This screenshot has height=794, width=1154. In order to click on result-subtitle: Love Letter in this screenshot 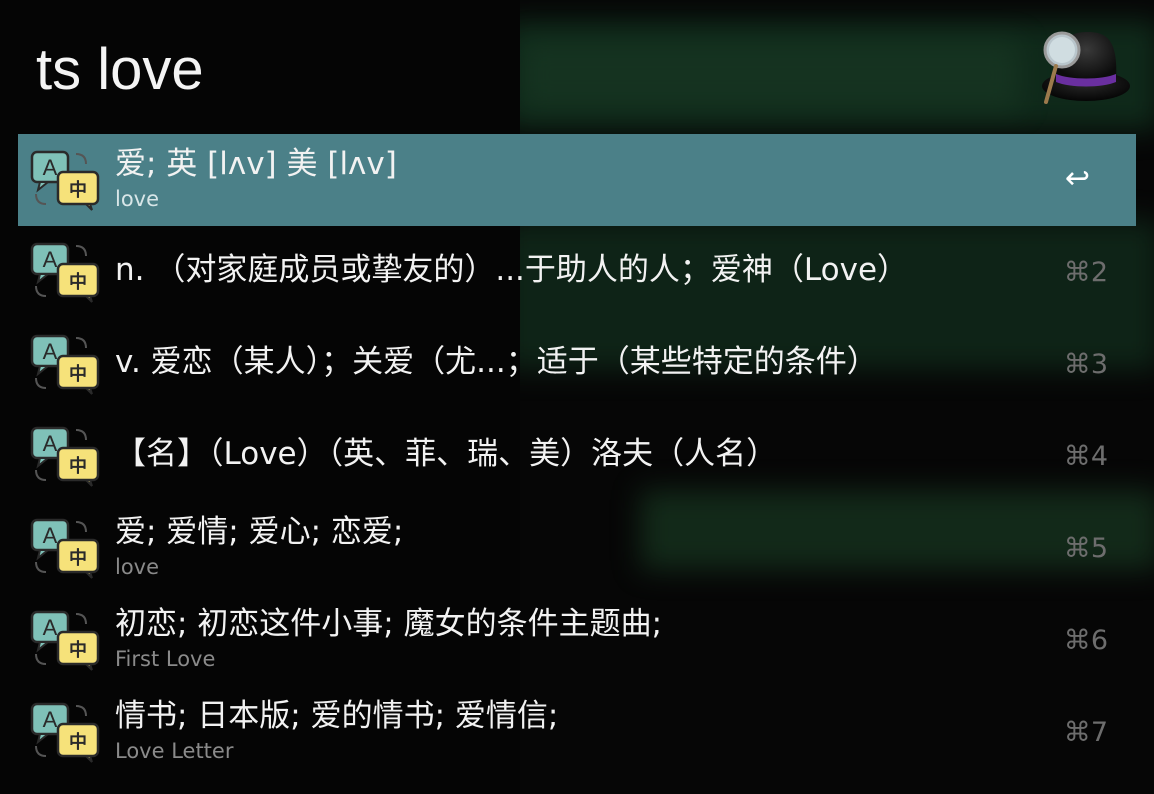, I will do `click(174, 751)`.